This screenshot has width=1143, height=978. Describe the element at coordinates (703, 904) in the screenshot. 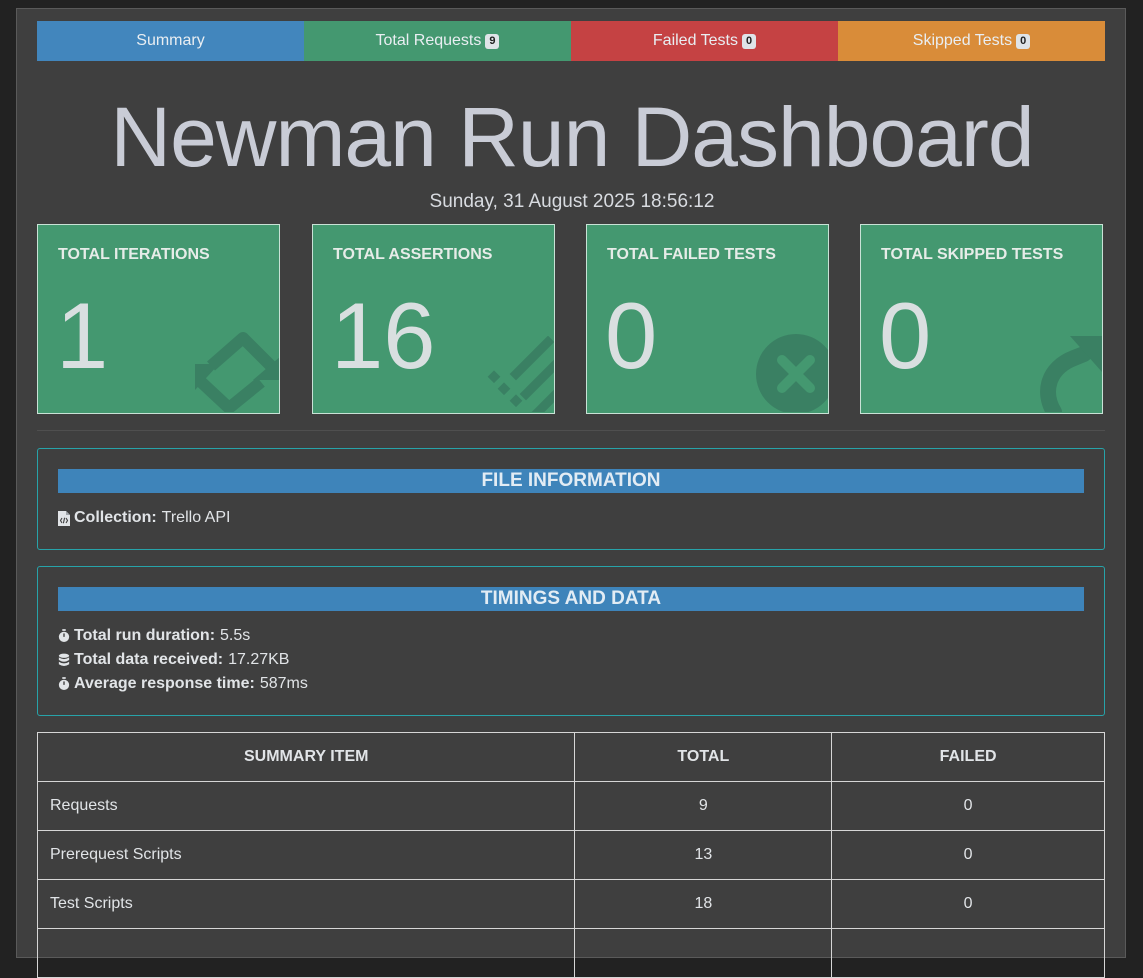

I see `total-cell: 18` at that location.